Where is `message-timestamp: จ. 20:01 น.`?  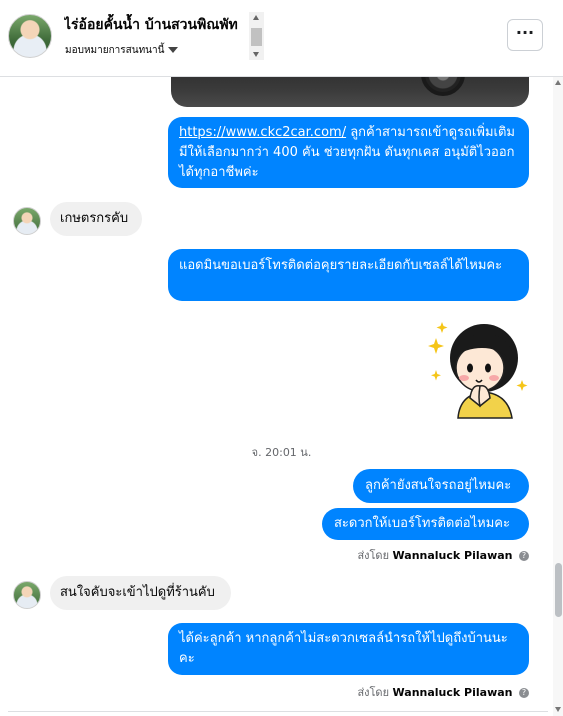 message-timestamp: จ. 20:01 น. is located at coordinates (281, 452).